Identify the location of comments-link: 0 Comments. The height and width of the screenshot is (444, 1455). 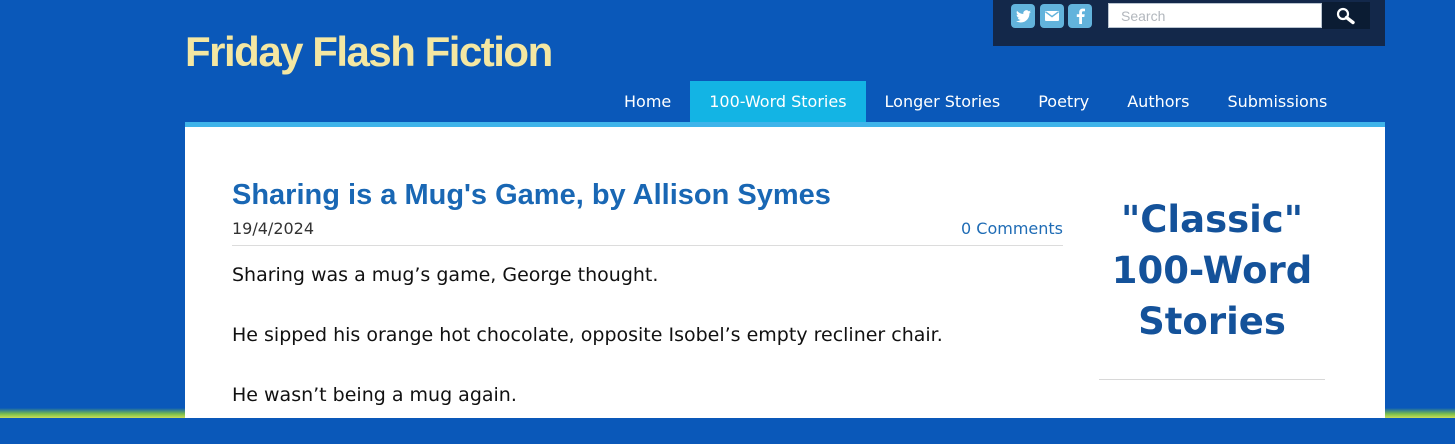
(1012, 228).